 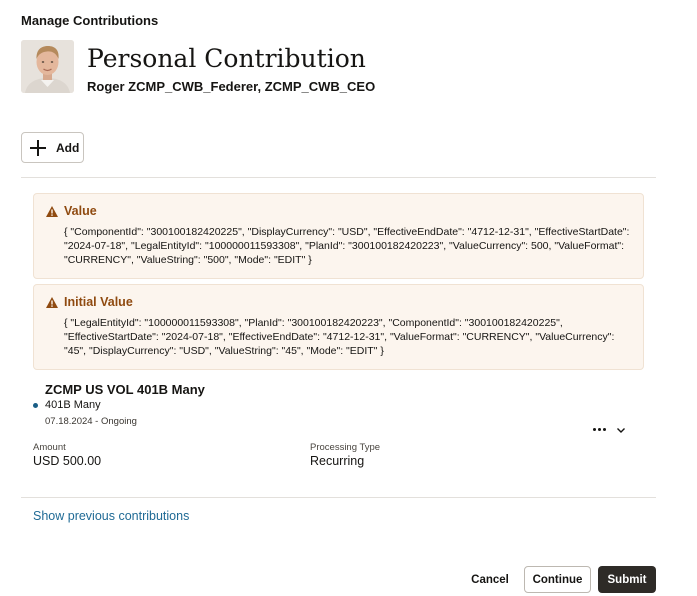 I want to click on person-name: Roger ZCMP_CWB_Federer, ZCMP_CWB_CEO, so click(x=231, y=86).